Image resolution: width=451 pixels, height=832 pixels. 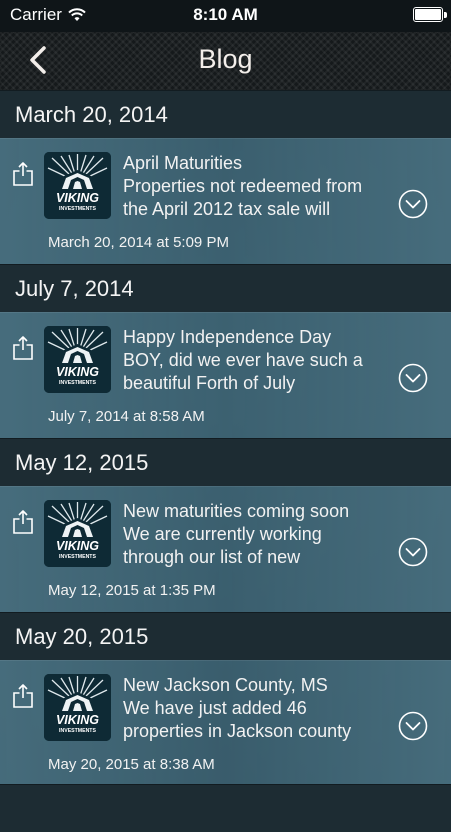 What do you see at coordinates (212, 557) in the screenshot?
I see `post-excerpt-line-2: through our list of new` at bounding box center [212, 557].